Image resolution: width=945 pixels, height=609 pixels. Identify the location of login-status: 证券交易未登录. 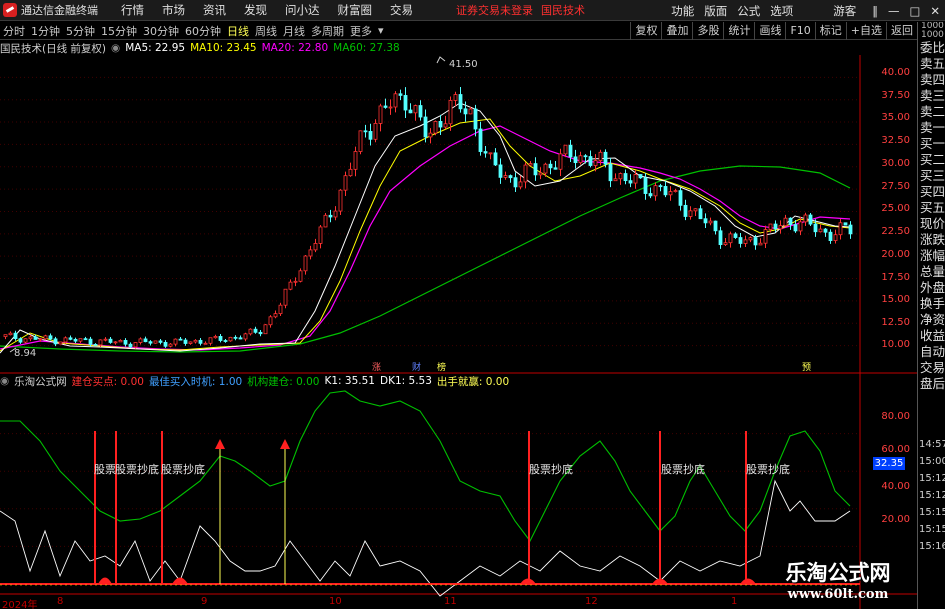
(494, 10).